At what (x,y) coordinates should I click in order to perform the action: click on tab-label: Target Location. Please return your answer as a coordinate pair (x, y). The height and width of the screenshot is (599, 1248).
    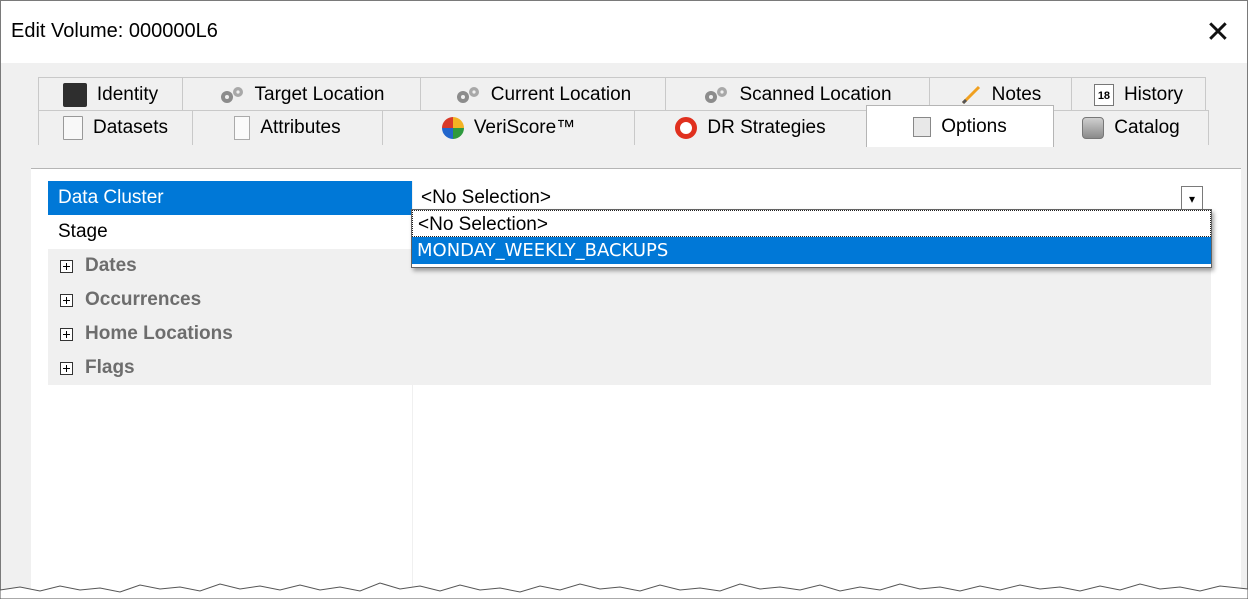
    Looking at the image, I should click on (319, 94).